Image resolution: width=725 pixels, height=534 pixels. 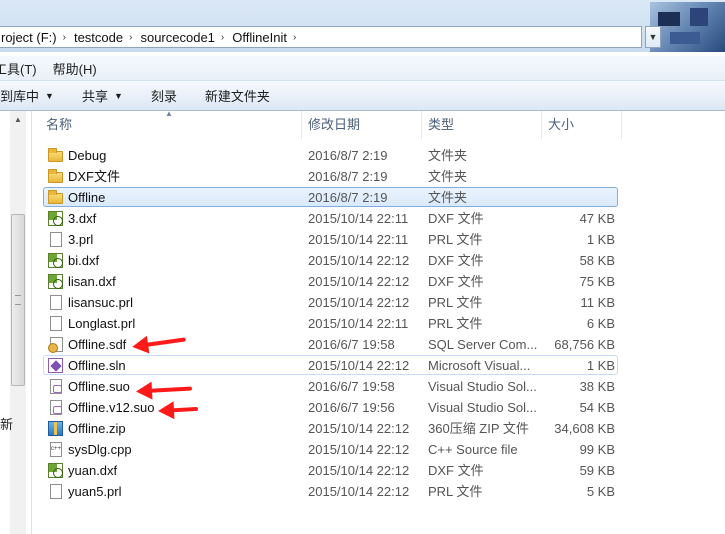 I want to click on folder-file-icon, so click(x=55, y=176).